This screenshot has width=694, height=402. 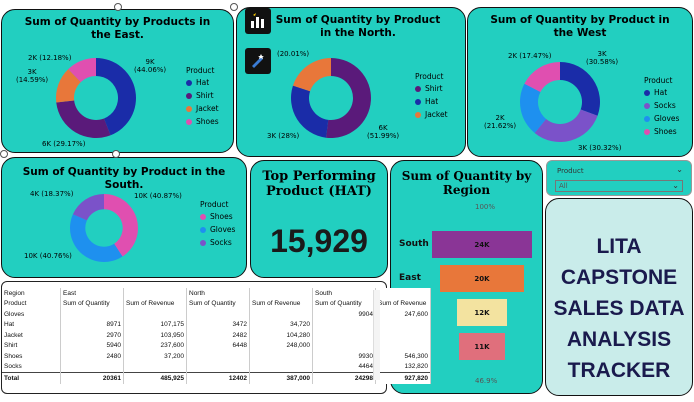 I want to click on table-row: Shirt 5940 237,600 6448 248,000, so click(x=216, y=345).